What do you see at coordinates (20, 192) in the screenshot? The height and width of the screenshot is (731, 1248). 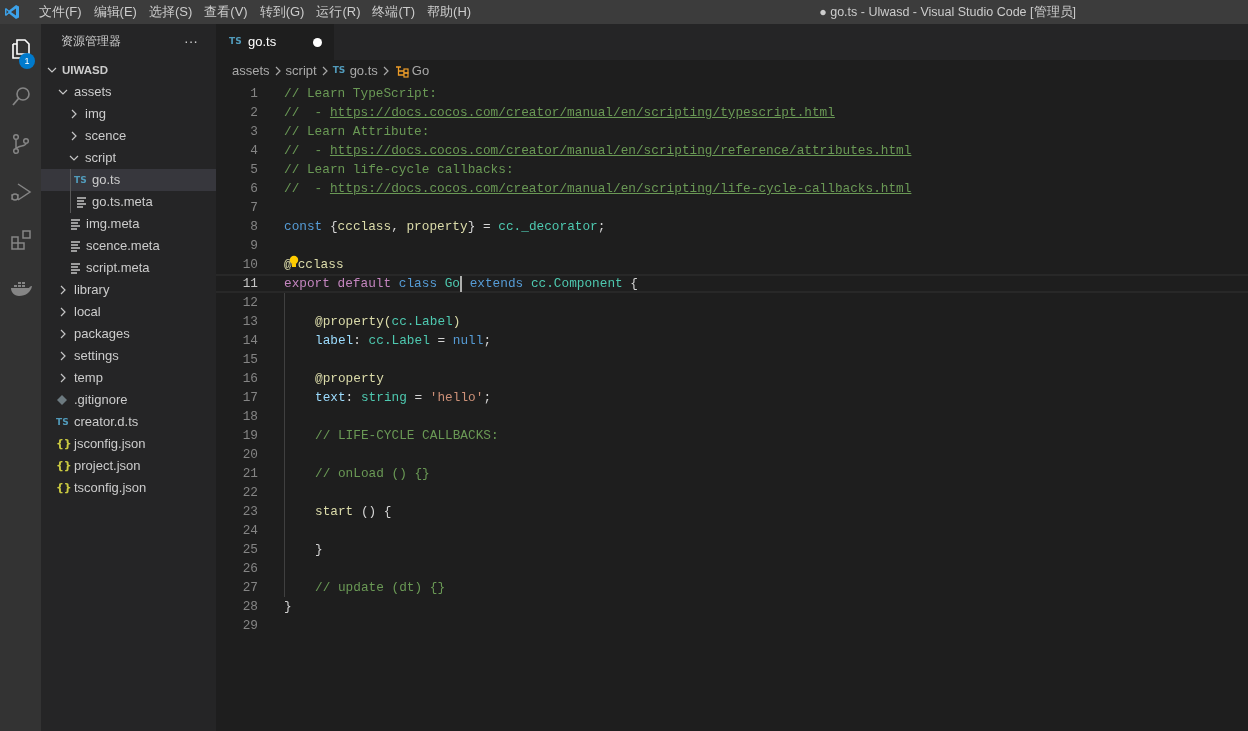 I see `run-debug-icon` at bounding box center [20, 192].